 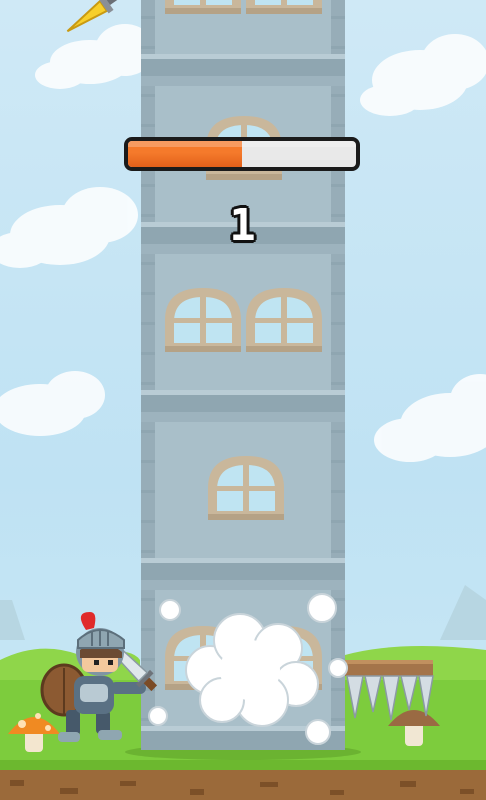 I want to click on timer-bar, so click(x=242, y=154).